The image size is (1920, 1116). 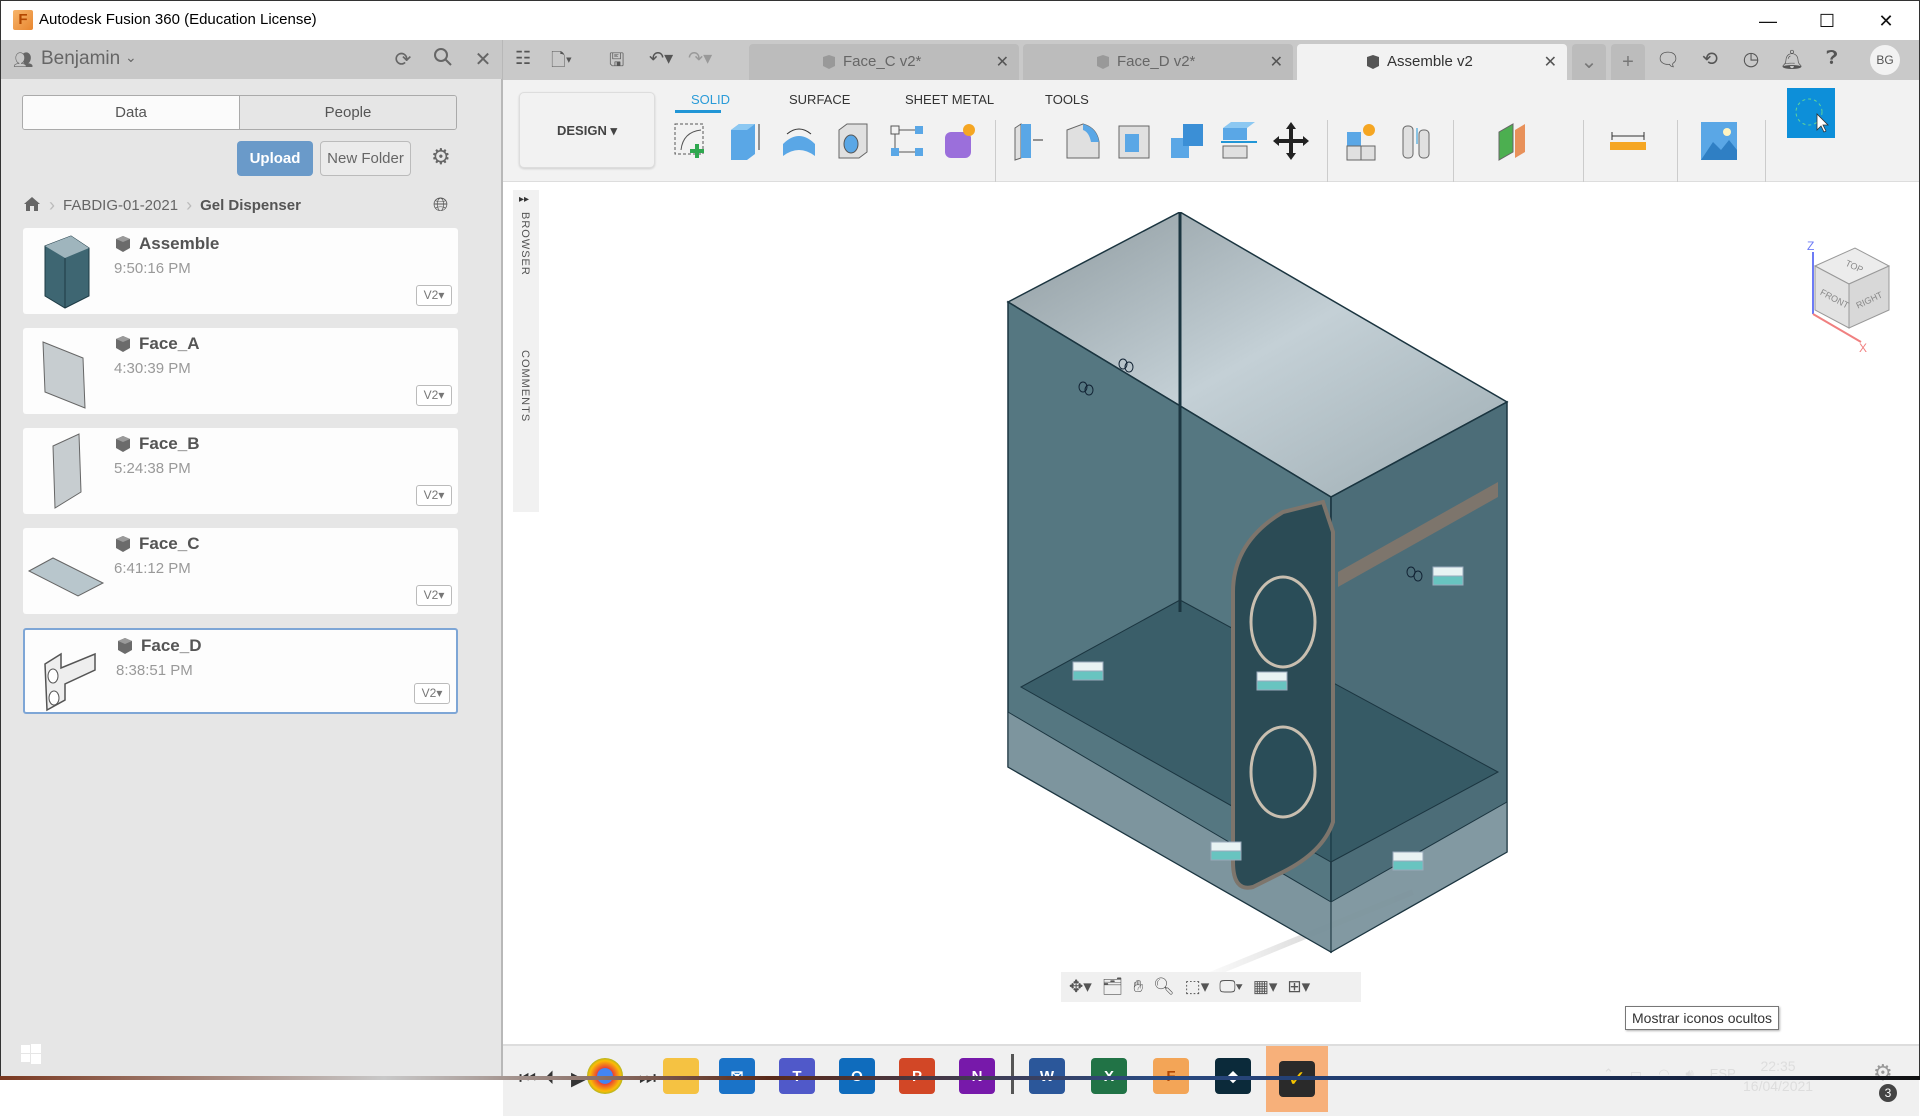 What do you see at coordinates (587, 130) in the screenshot?
I see `workspace-switcher: DESIGN ▾` at bounding box center [587, 130].